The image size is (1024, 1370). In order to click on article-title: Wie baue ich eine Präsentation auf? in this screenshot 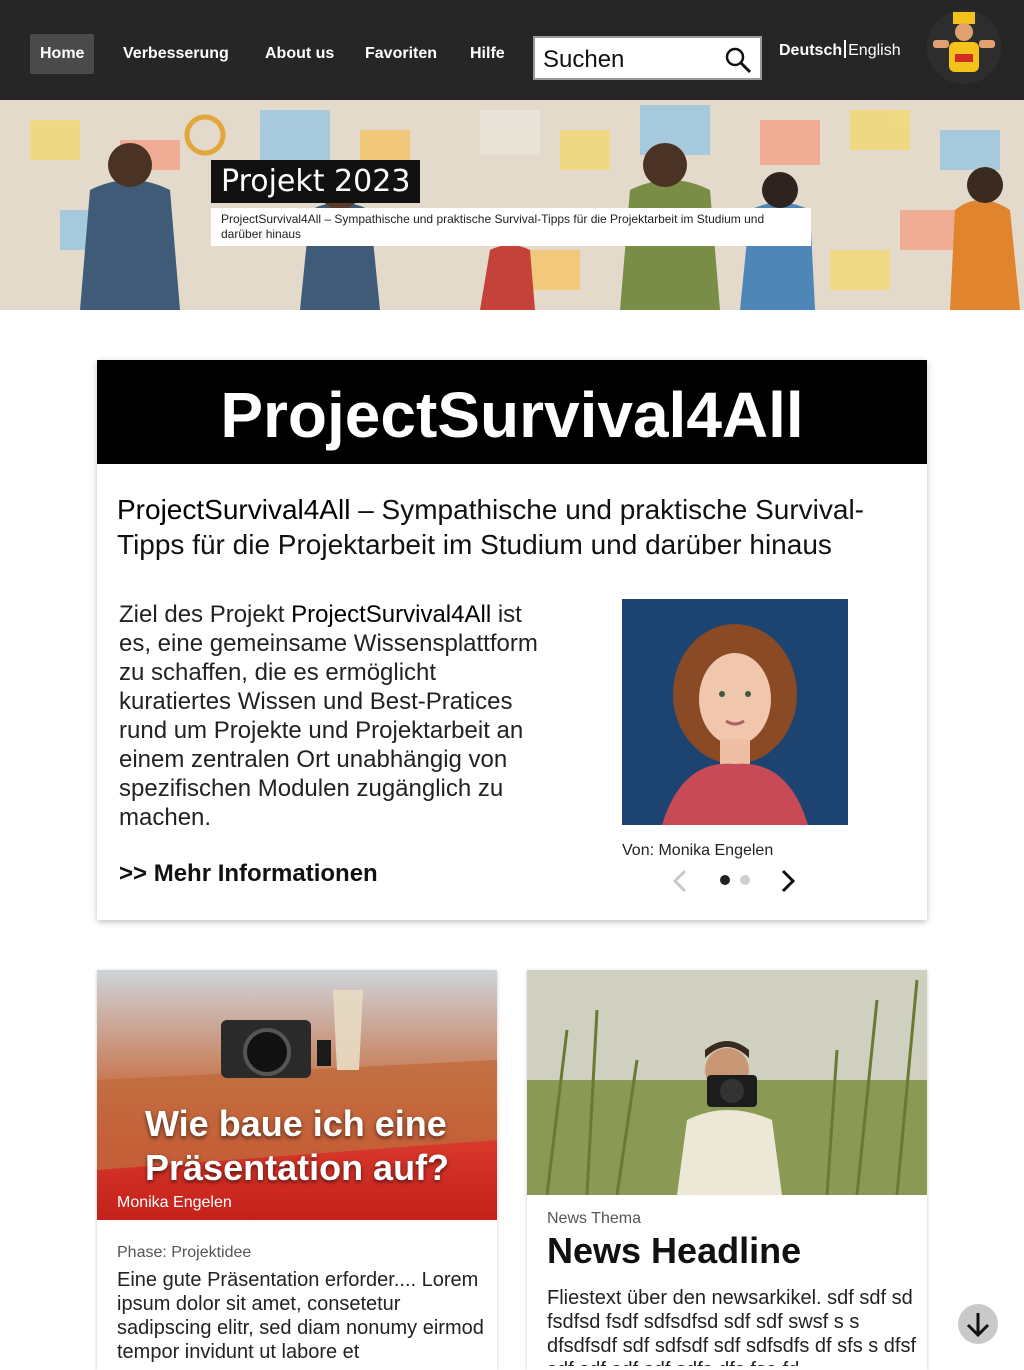, I will do `click(305, 1146)`.